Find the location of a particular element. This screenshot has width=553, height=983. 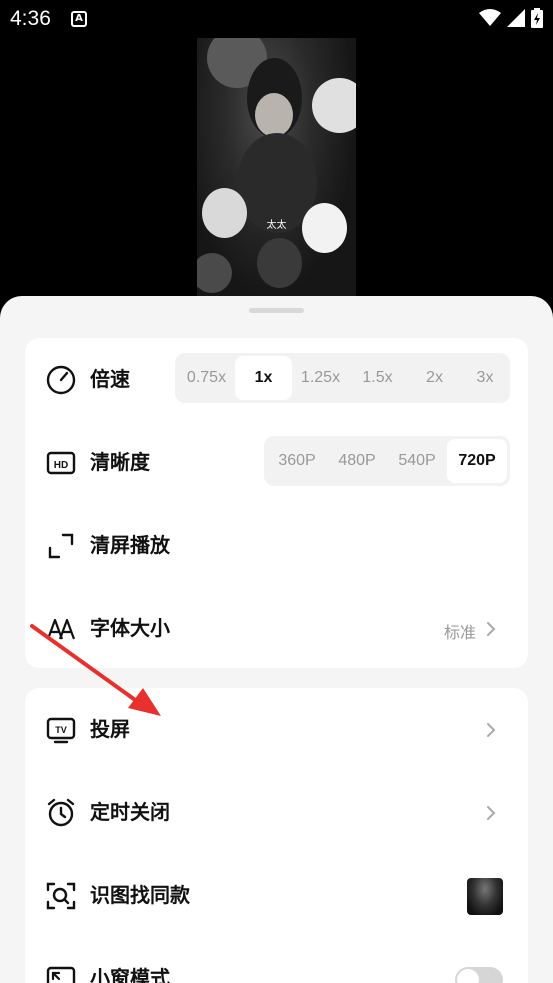

status-time: 4:36 is located at coordinates (30, 18).